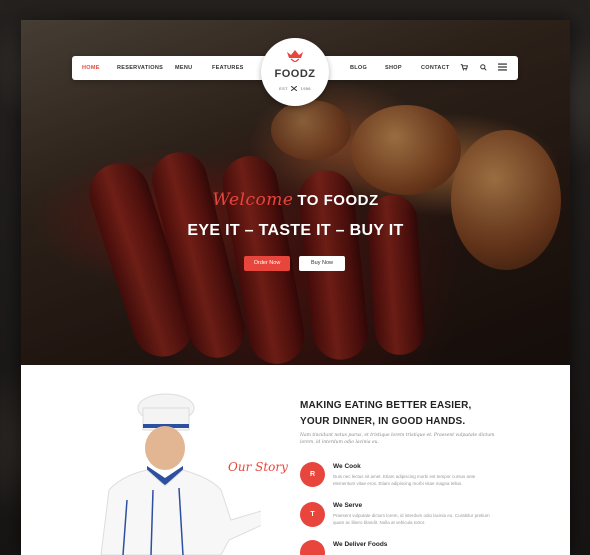  Describe the element at coordinates (253, 200) in the screenshot. I see `welcome-script: Welcome` at that location.